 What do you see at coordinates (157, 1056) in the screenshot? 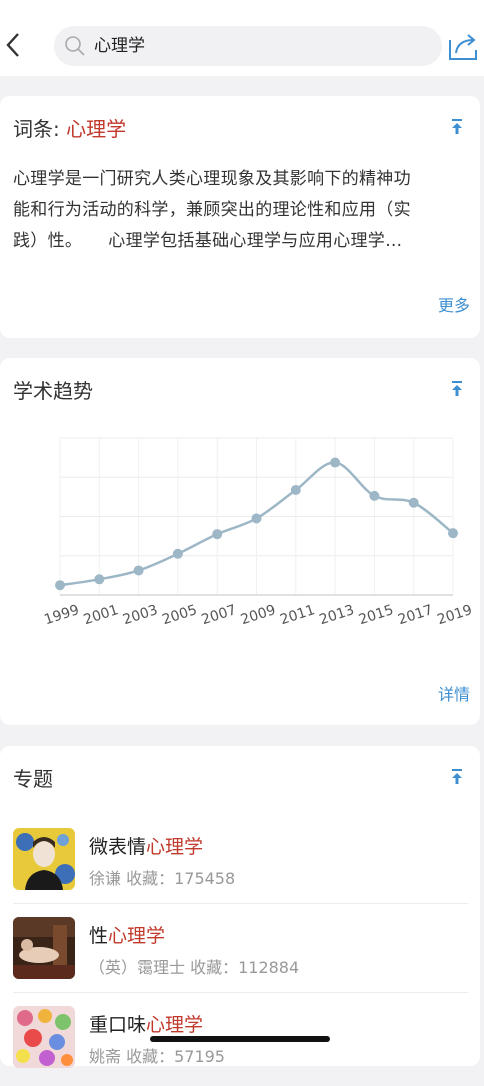
I see `topic-meta: 姚斋 收藏：57195` at bounding box center [157, 1056].